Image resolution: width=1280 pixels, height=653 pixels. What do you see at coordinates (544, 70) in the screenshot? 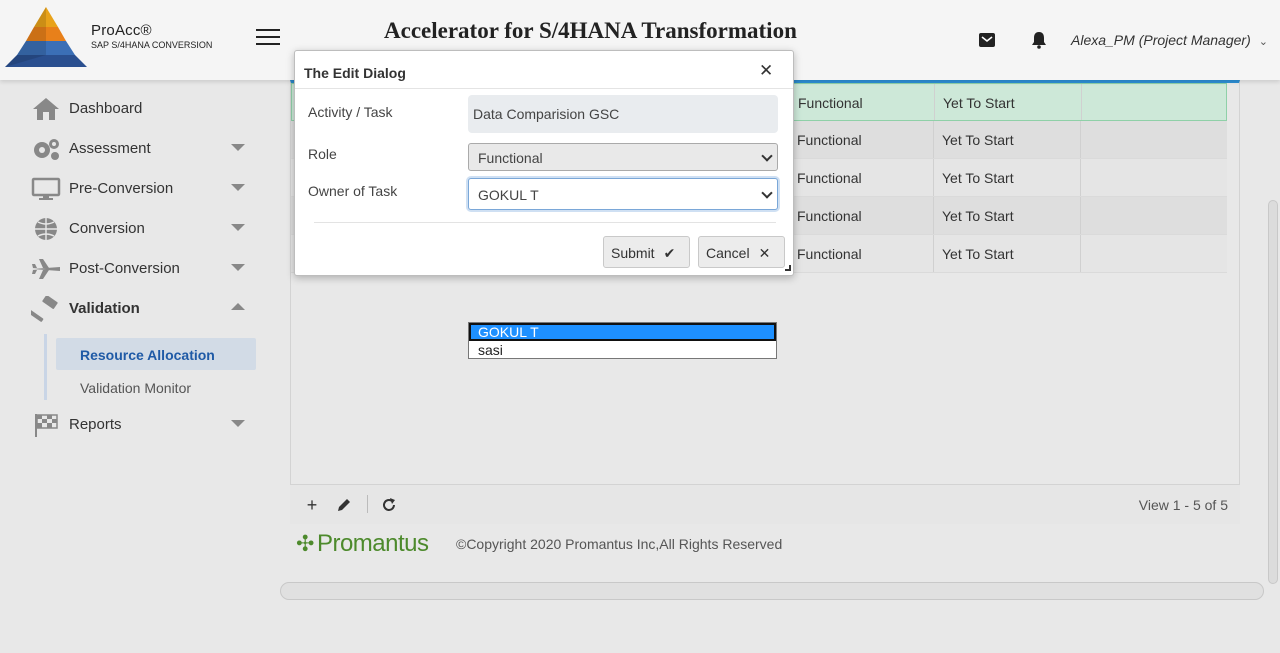
I see `dialog-header: The Edit Dialog ✕` at bounding box center [544, 70].